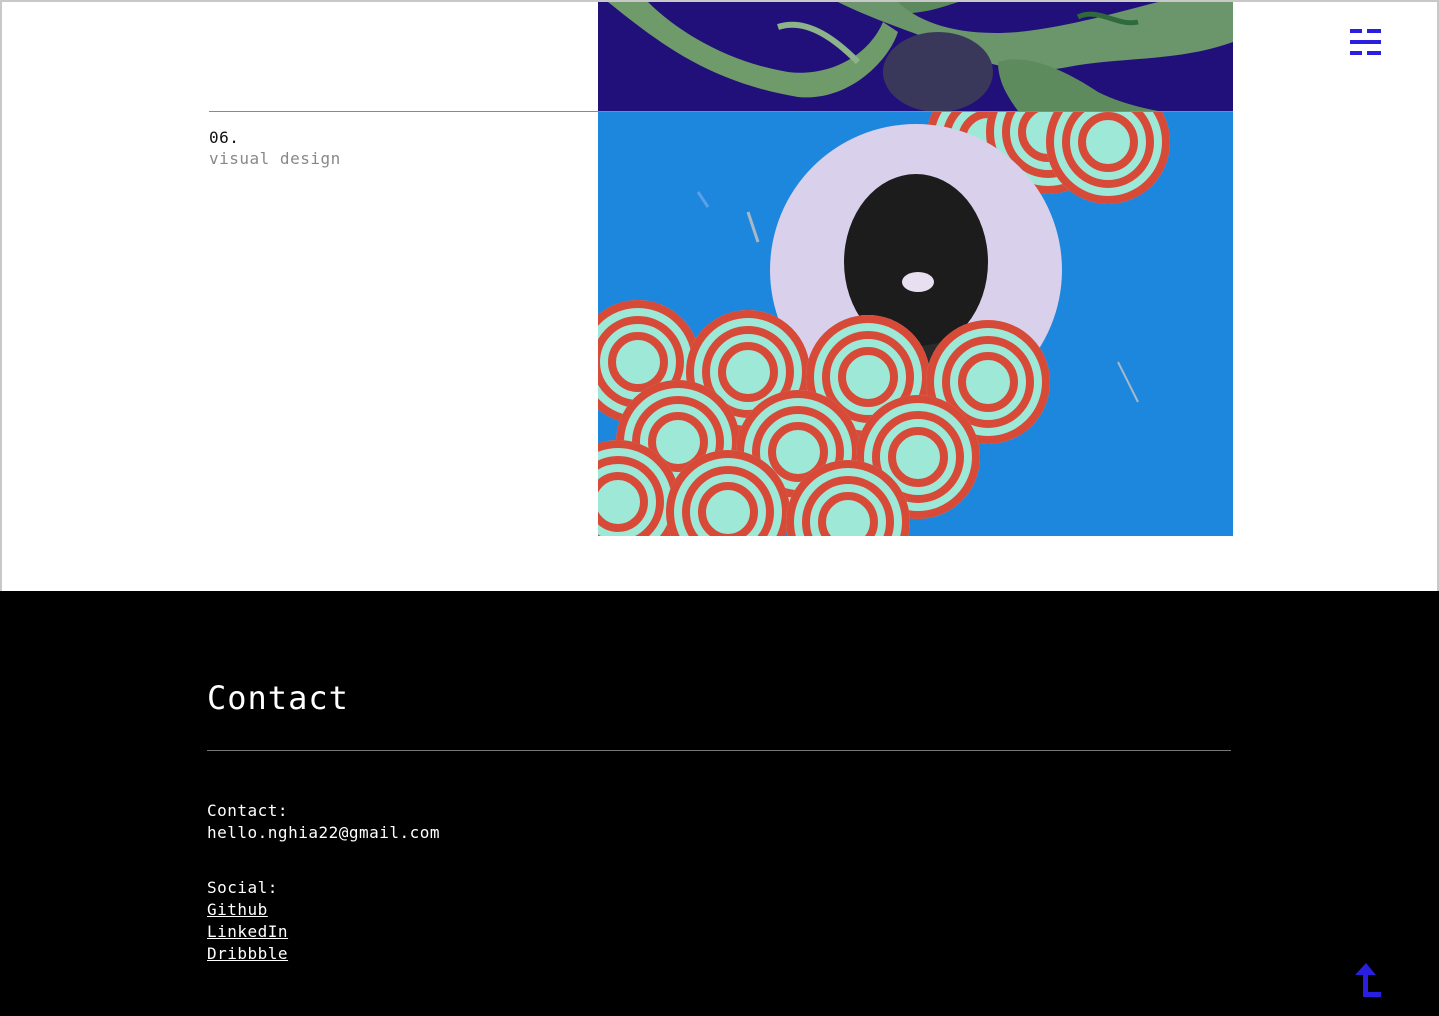  Describe the element at coordinates (242, 887) in the screenshot. I see `social-label: Social:` at that location.